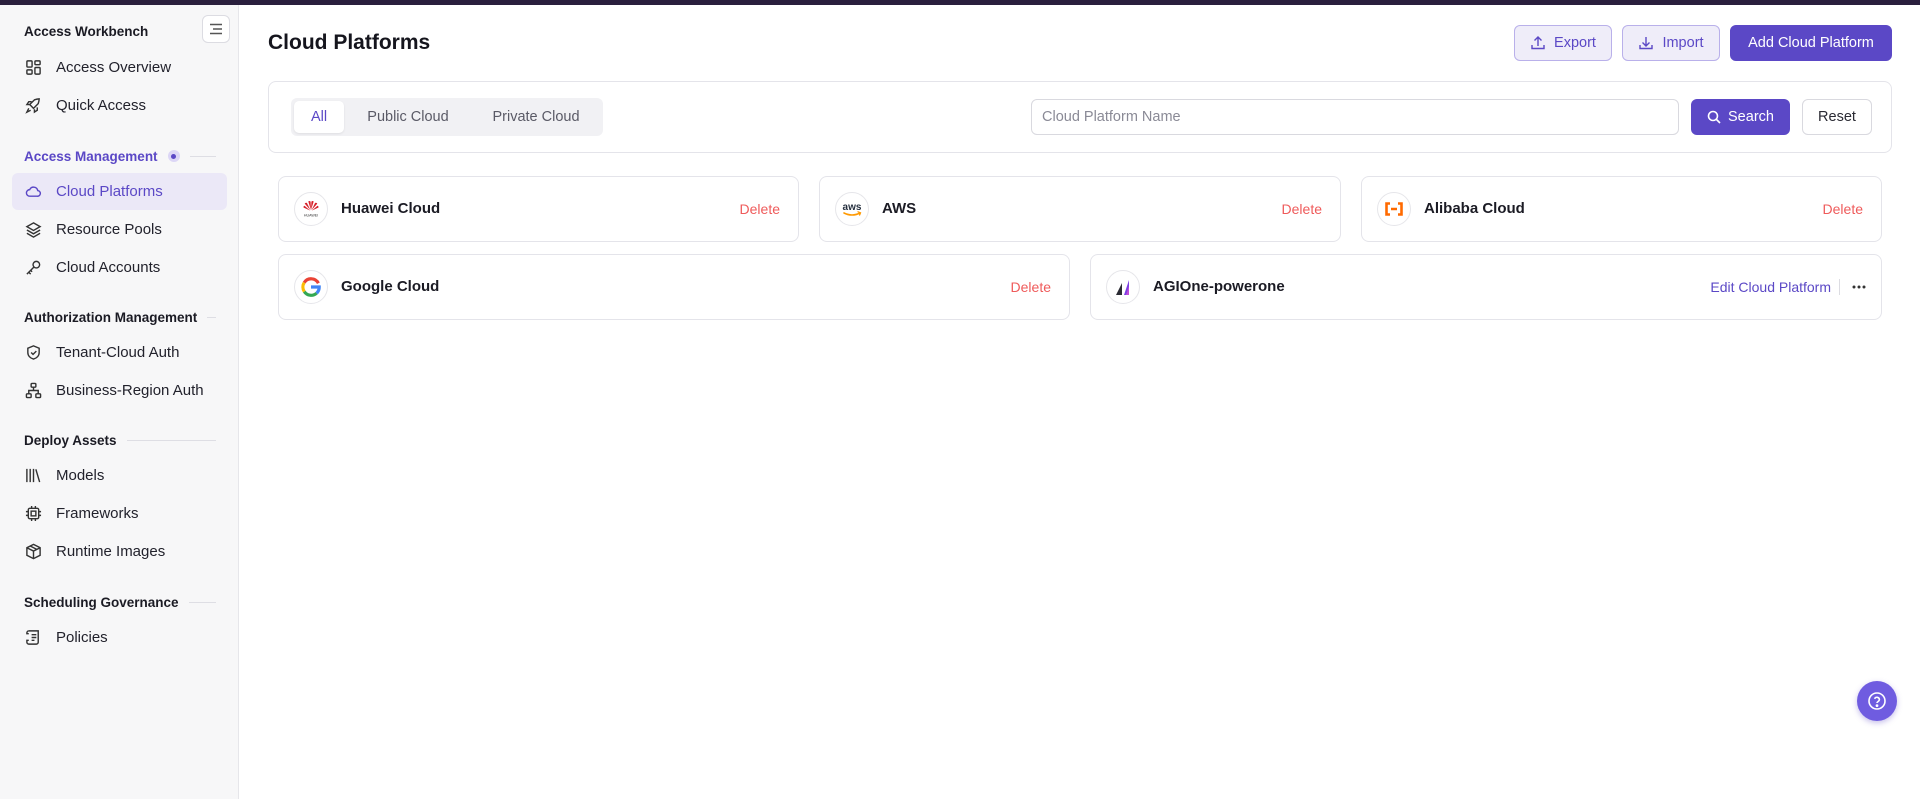  Describe the element at coordinates (899, 208) in the screenshot. I see `platform-name: AWS` at that location.